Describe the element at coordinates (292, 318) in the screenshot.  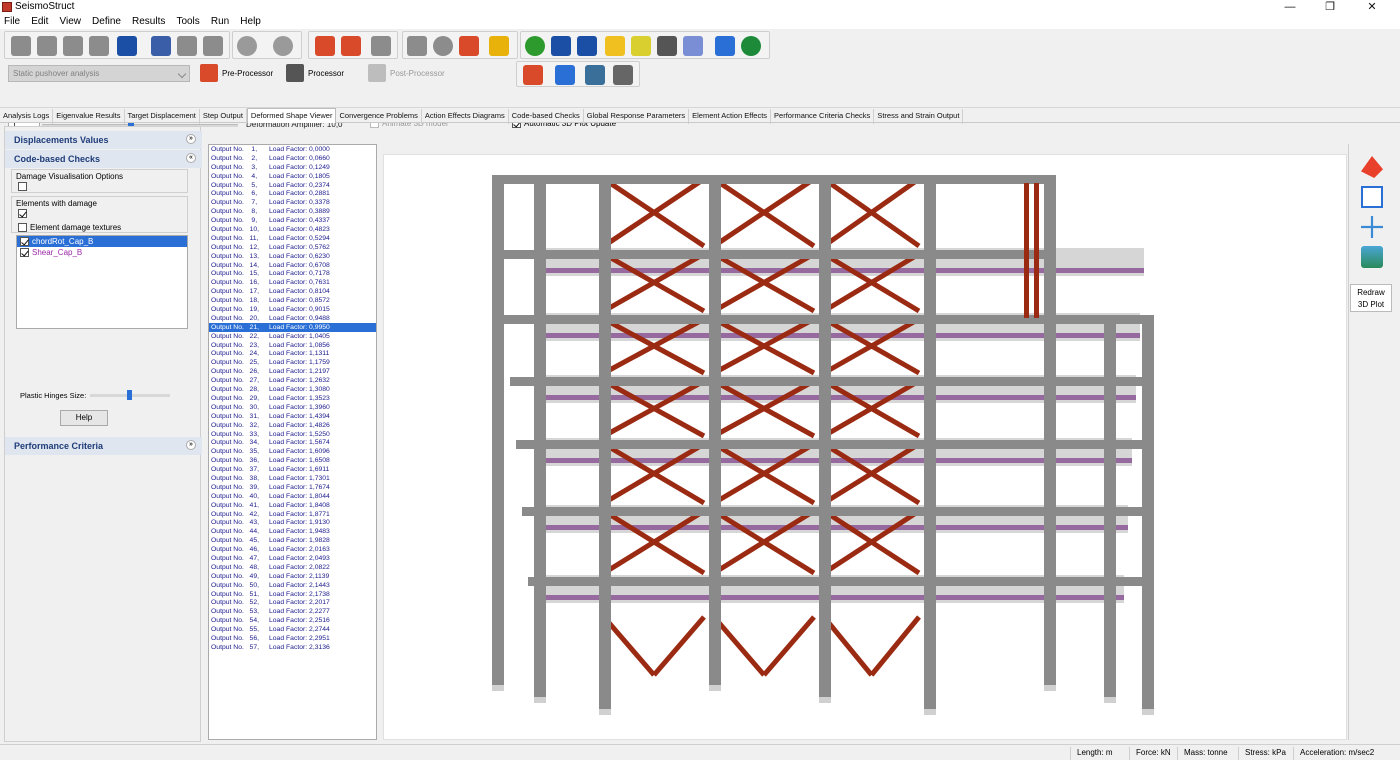
I see `output-row: Output No. 20, Load Factor: 0,9488` at that location.